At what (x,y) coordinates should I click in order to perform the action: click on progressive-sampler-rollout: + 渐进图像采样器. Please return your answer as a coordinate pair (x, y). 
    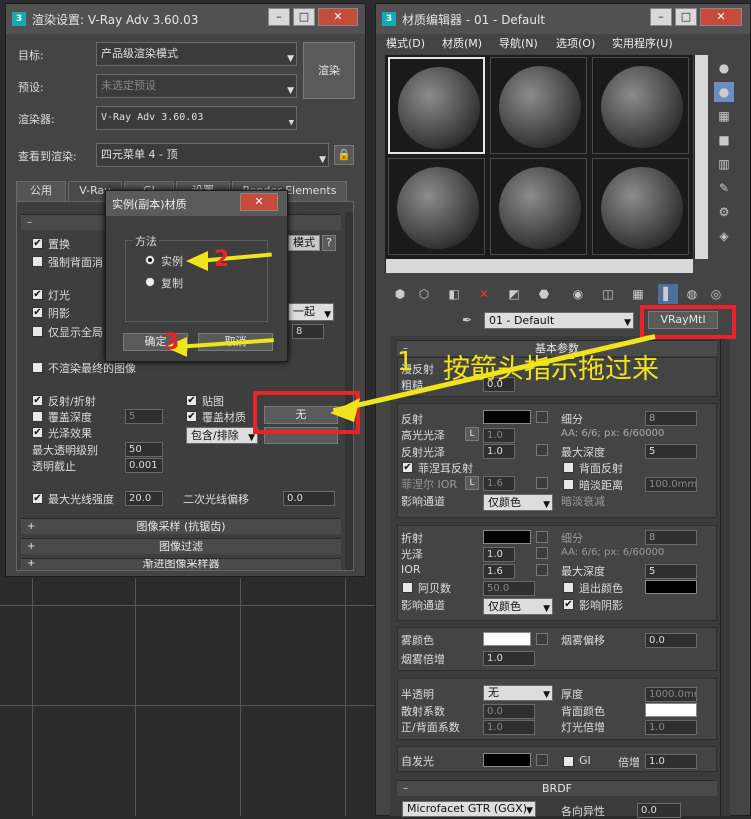
    Looking at the image, I should click on (181, 564).